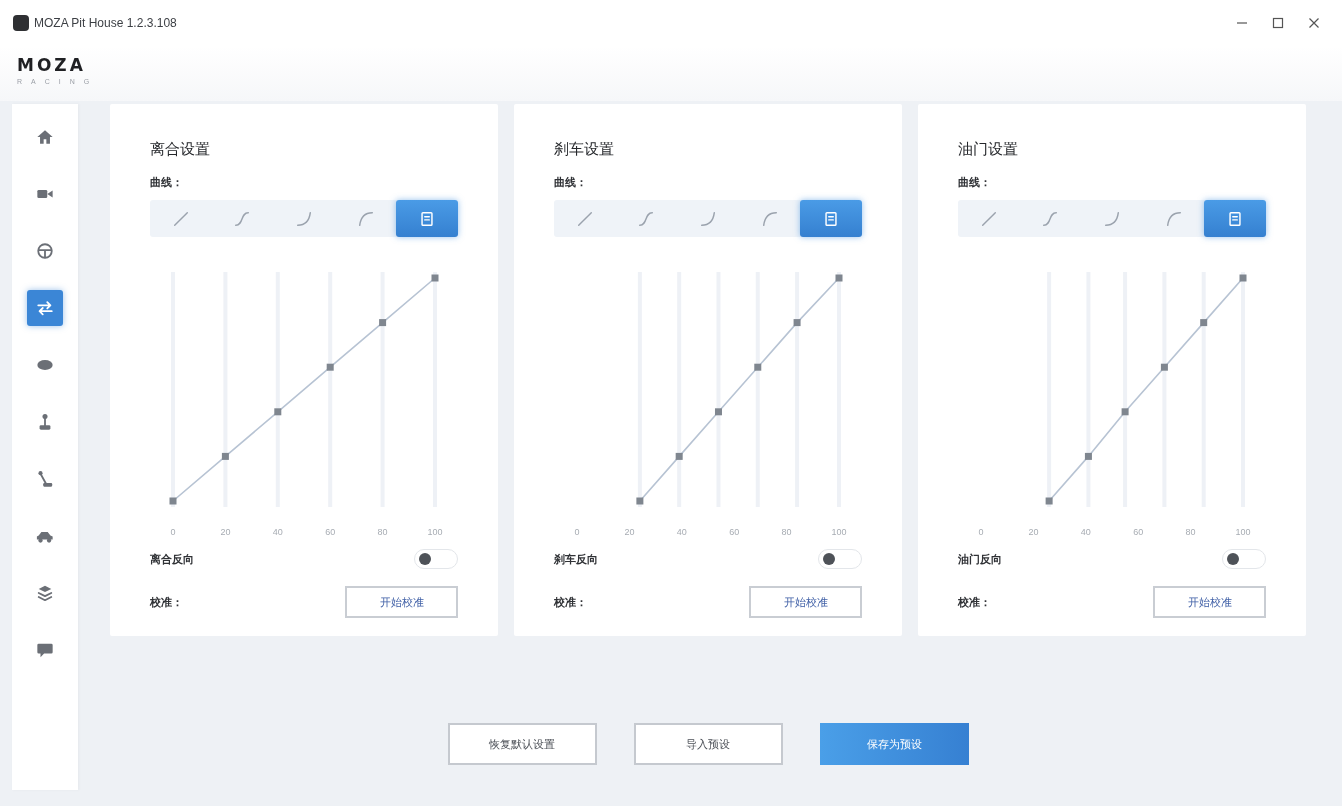  I want to click on window-title: MOZA Pit House 1.2.3.108, so click(105, 23).